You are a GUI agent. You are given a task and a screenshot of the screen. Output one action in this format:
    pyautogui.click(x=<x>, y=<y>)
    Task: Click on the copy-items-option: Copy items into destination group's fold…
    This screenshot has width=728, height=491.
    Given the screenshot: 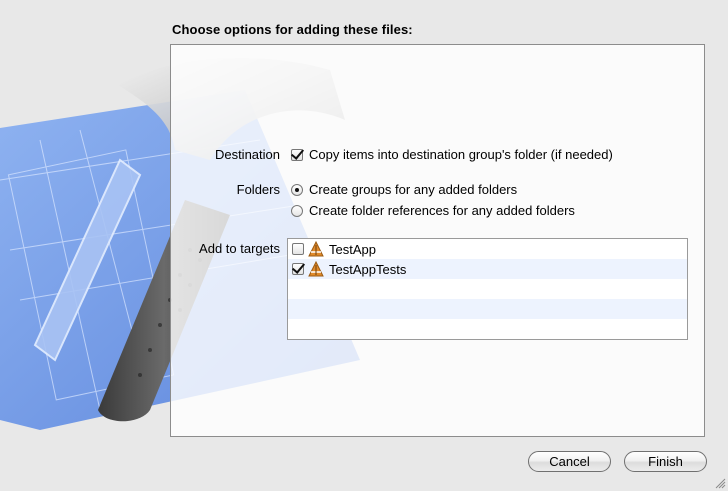 What is the action you would take?
    pyautogui.click(x=452, y=154)
    